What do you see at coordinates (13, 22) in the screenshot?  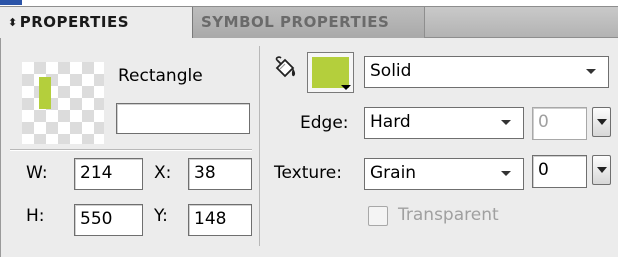 I see `collapse-chevron-icon: ⬍` at bounding box center [13, 22].